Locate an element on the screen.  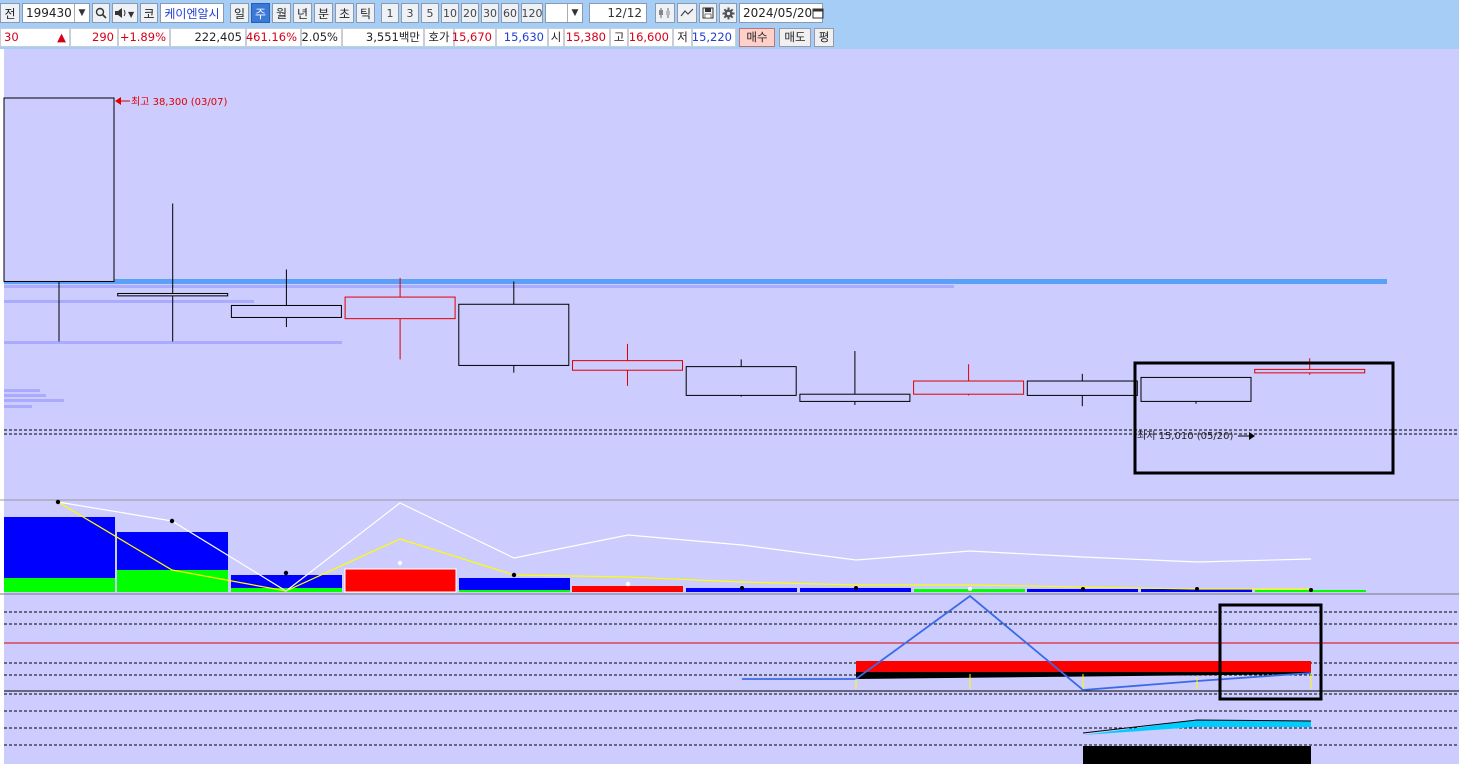
volume: 222,405 is located at coordinates (208, 37).